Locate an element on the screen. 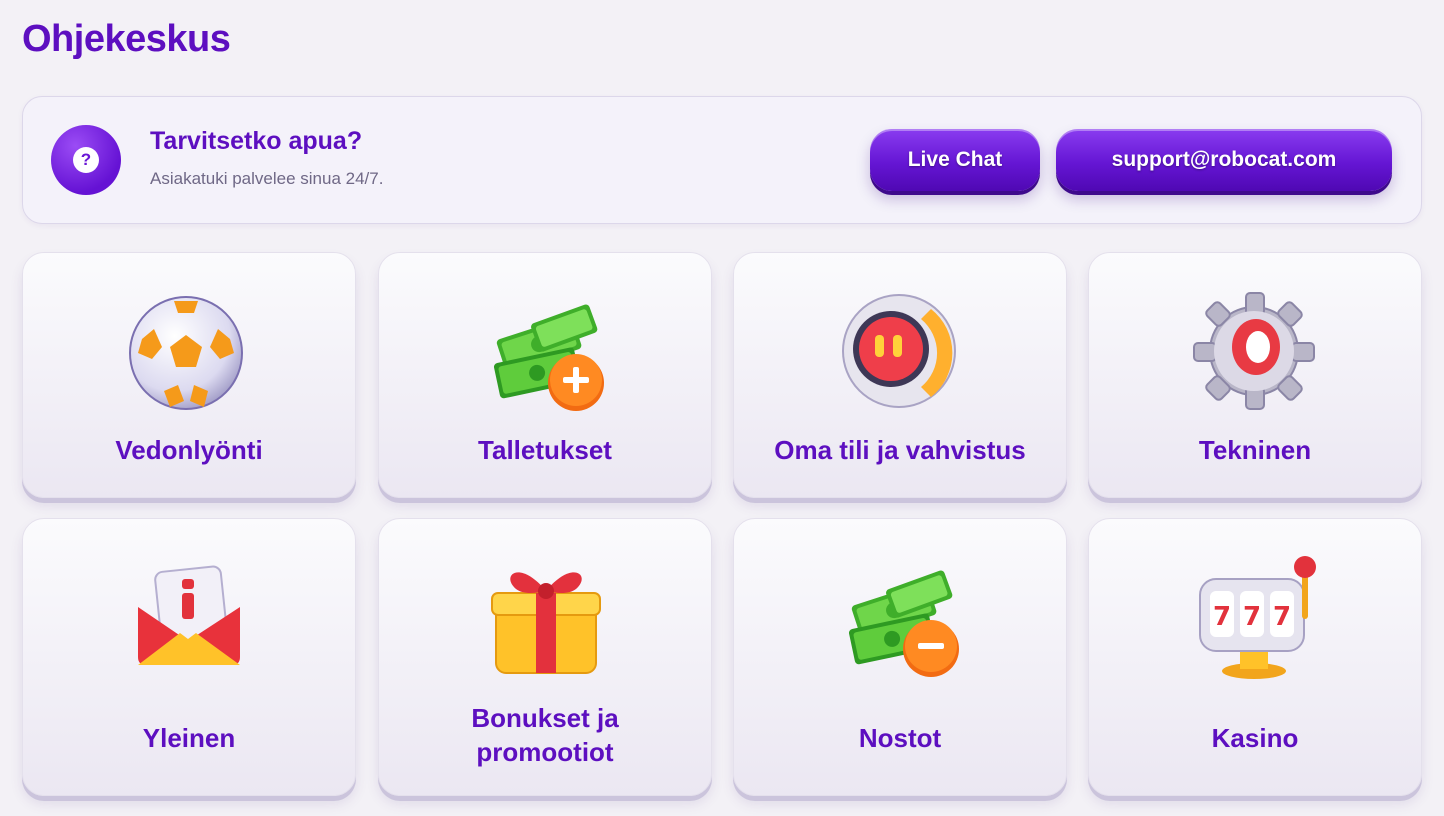 This screenshot has width=1444, height=816. category-label: Bonukset ja promootiot is located at coordinates (545, 735).